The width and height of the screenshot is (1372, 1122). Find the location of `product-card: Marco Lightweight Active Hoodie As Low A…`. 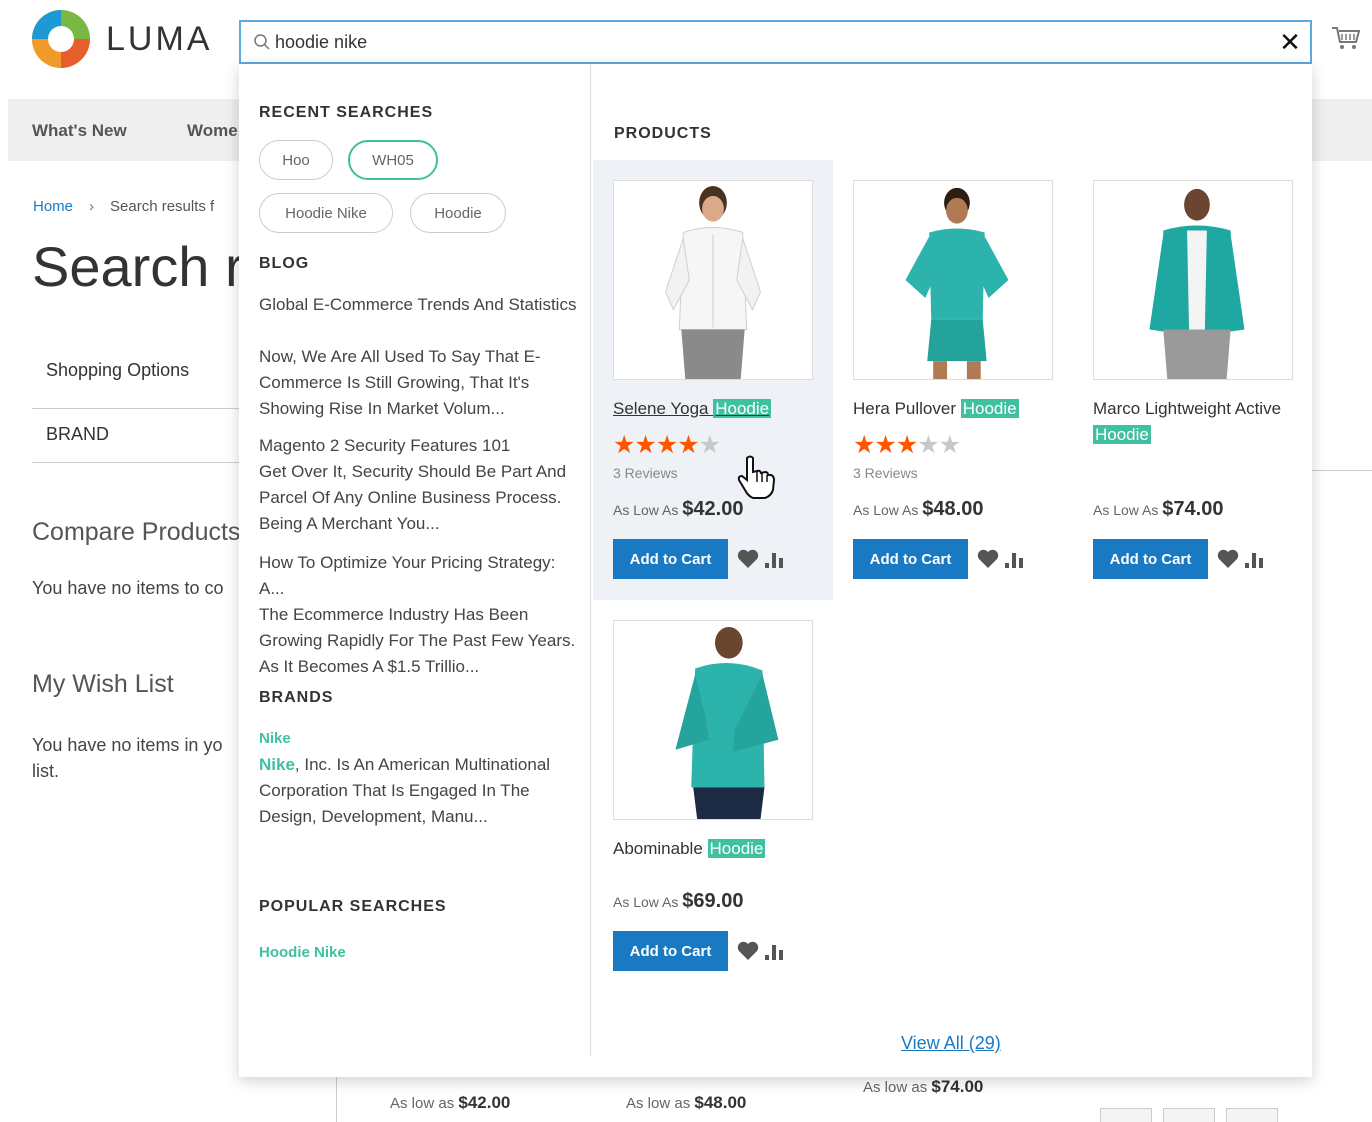

product-card: Marco Lightweight Active Hoodie As Low A… is located at coordinates (1193, 380).